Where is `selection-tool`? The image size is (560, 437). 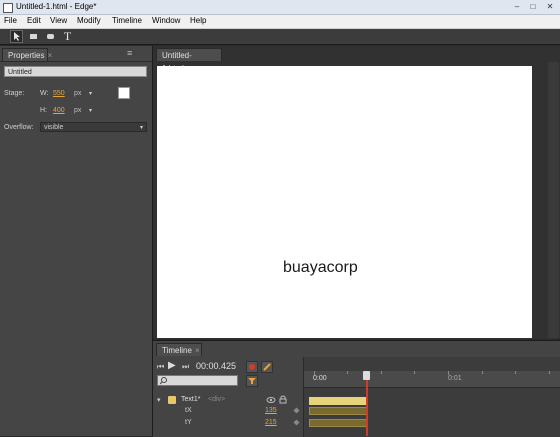 selection-tool is located at coordinates (16, 36).